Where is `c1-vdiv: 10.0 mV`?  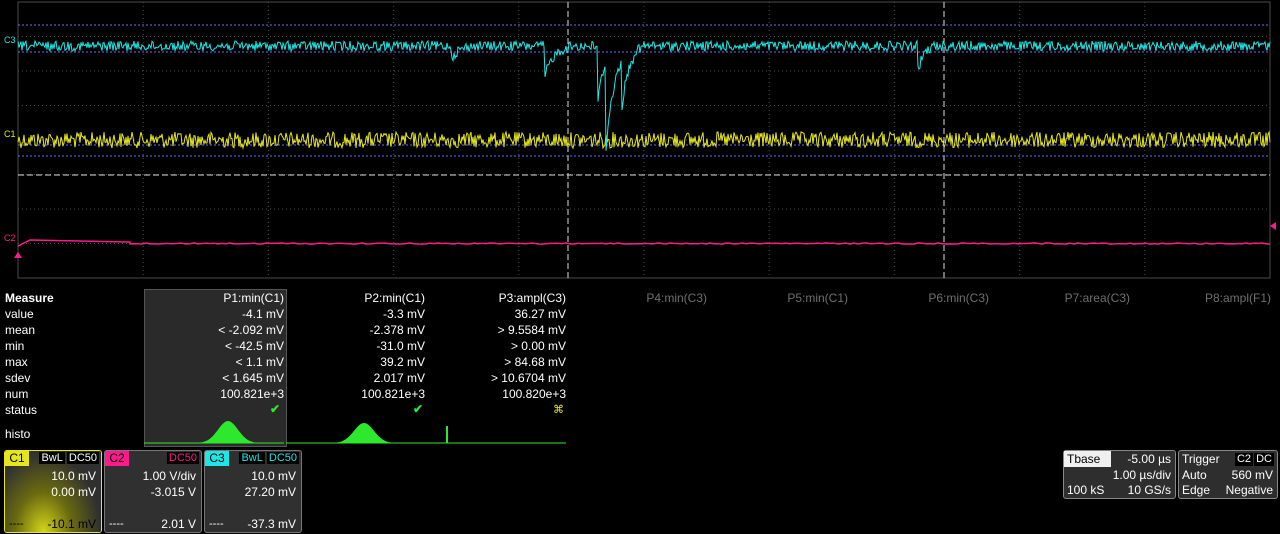
c1-vdiv: 10.0 mV is located at coordinates (73, 476).